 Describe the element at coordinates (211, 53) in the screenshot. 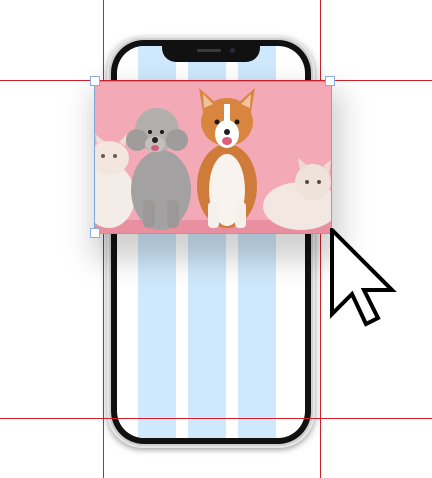

I see `phone-notch` at that location.